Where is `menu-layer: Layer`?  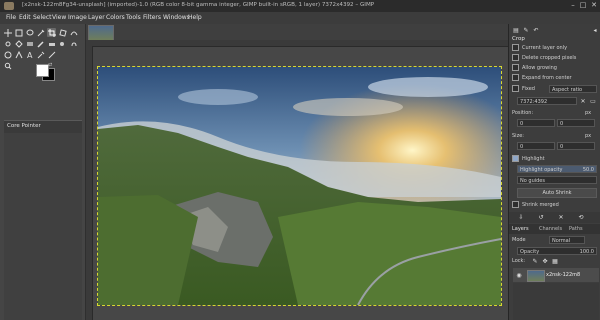
menu-layer: Layer is located at coordinates (96, 18).